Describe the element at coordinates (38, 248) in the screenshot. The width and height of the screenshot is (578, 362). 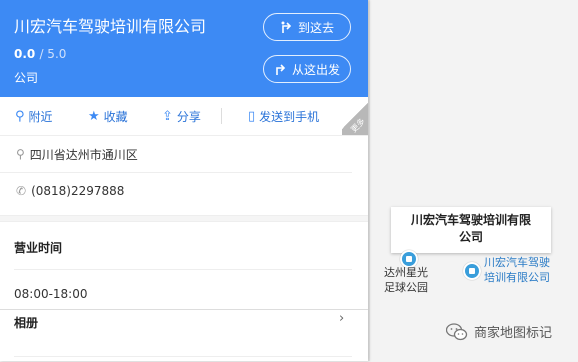
I see `hours-title: 营业时间` at that location.